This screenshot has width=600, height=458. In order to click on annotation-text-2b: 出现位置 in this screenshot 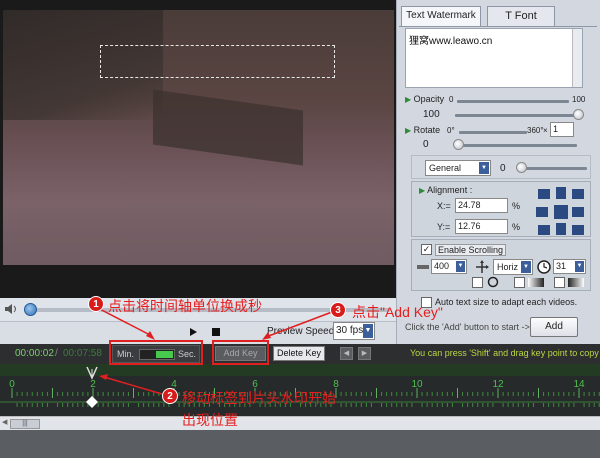, I will do `click(210, 420)`.